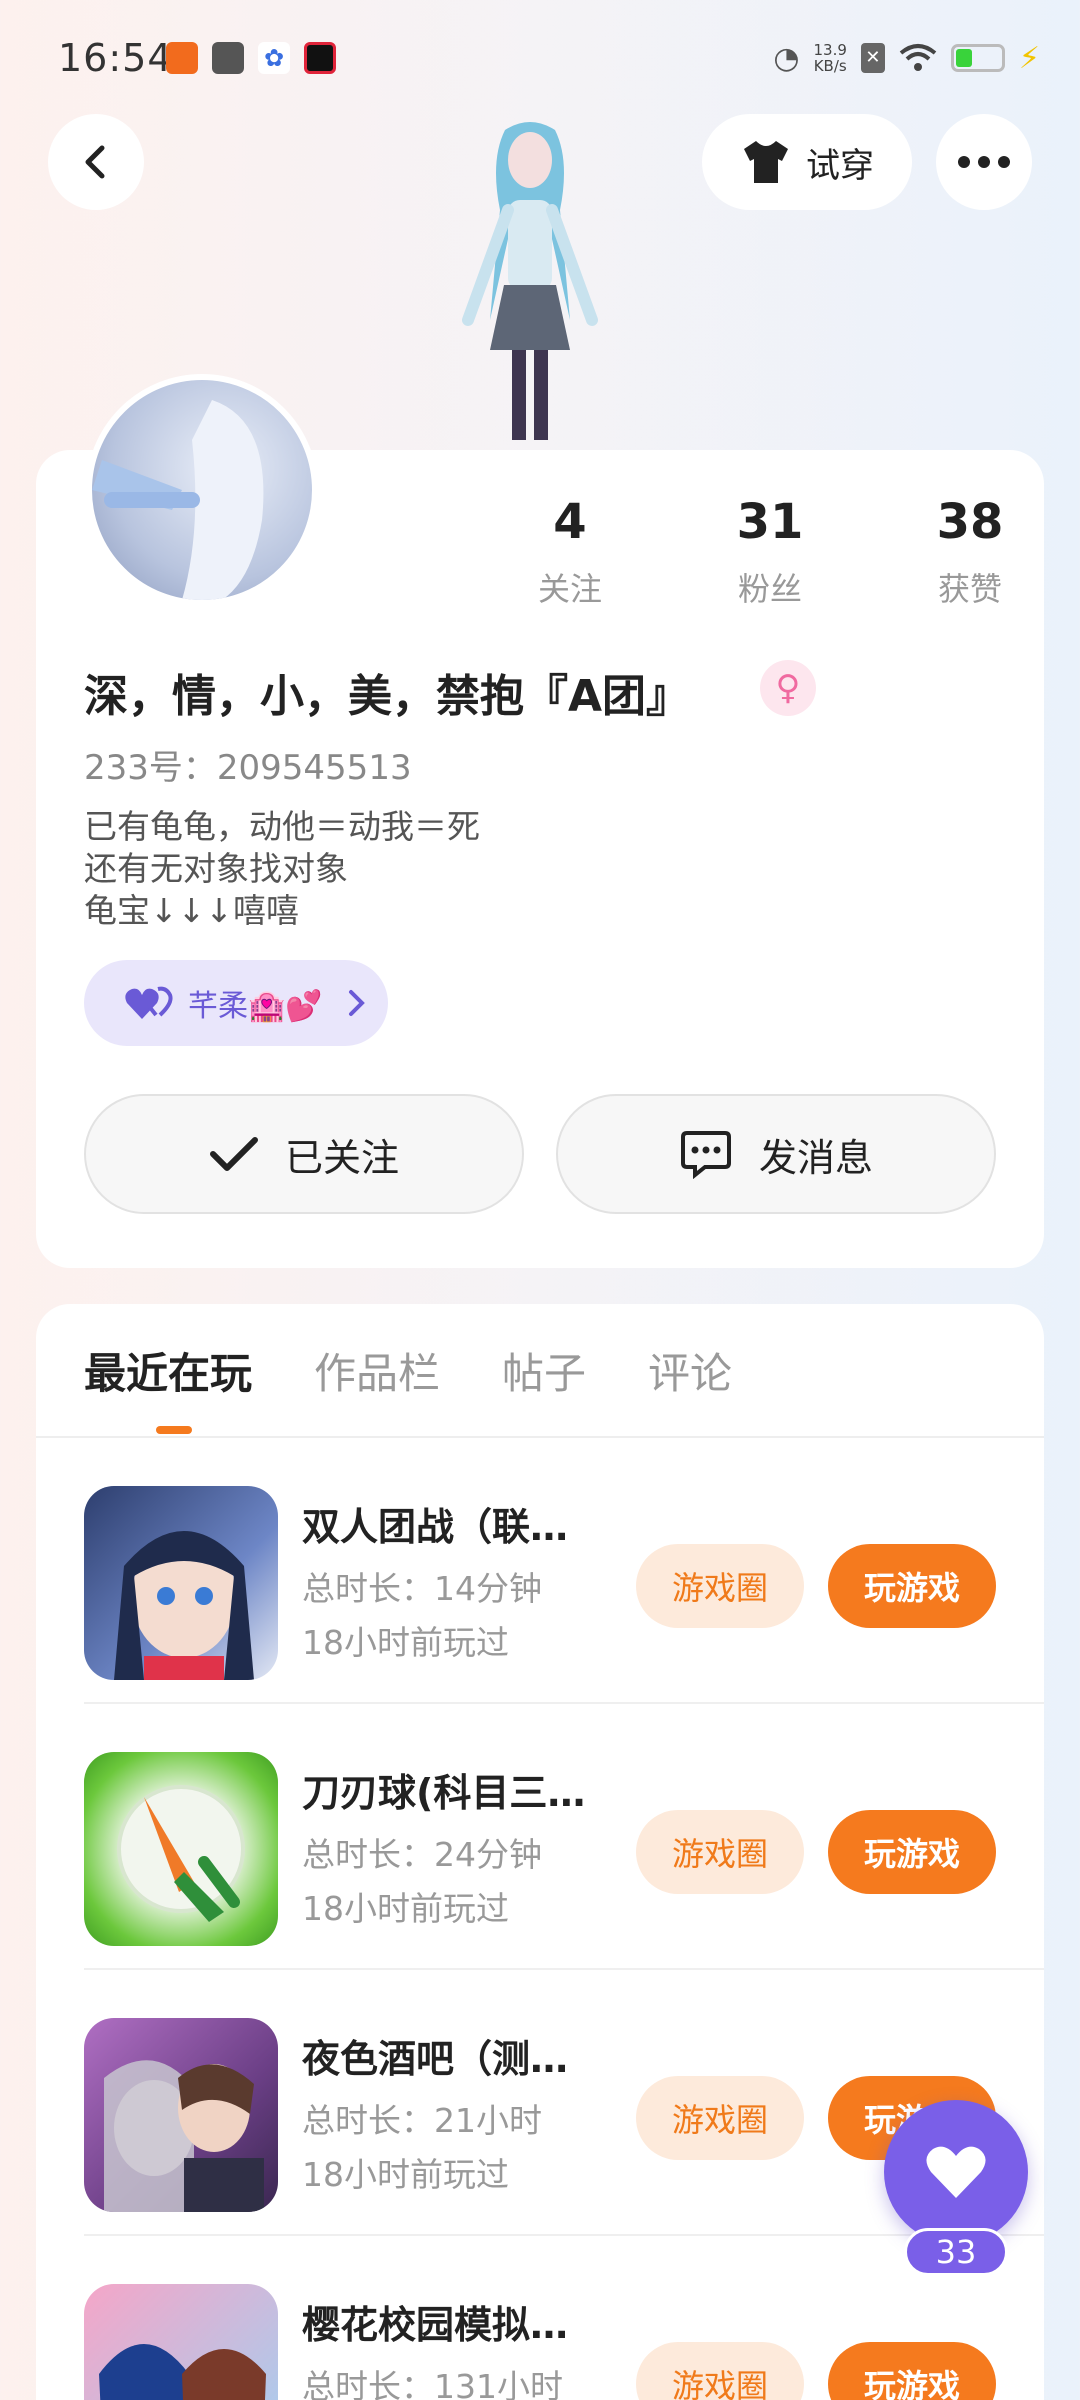 This screenshot has width=1080, height=2400. What do you see at coordinates (969, 589) in the screenshot?
I see `likes-label: 获赞` at bounding box center [969, 589].